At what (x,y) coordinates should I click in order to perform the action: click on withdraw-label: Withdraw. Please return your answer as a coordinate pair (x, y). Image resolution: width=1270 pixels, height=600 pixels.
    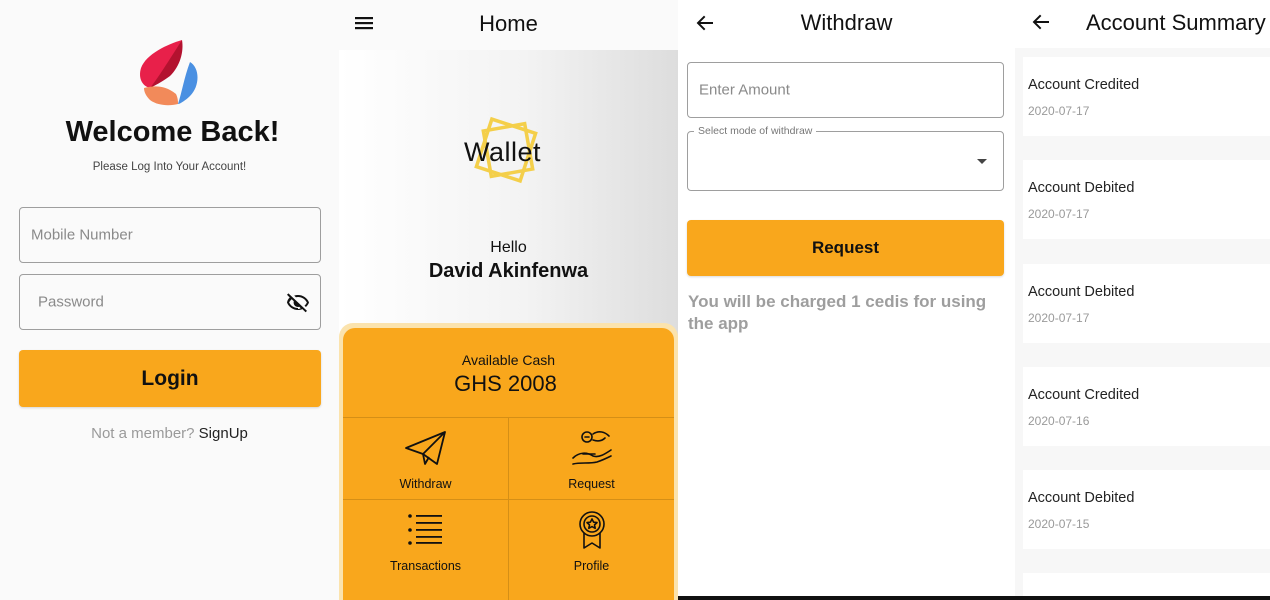
    Looking at the image, I should click on (425, 484).